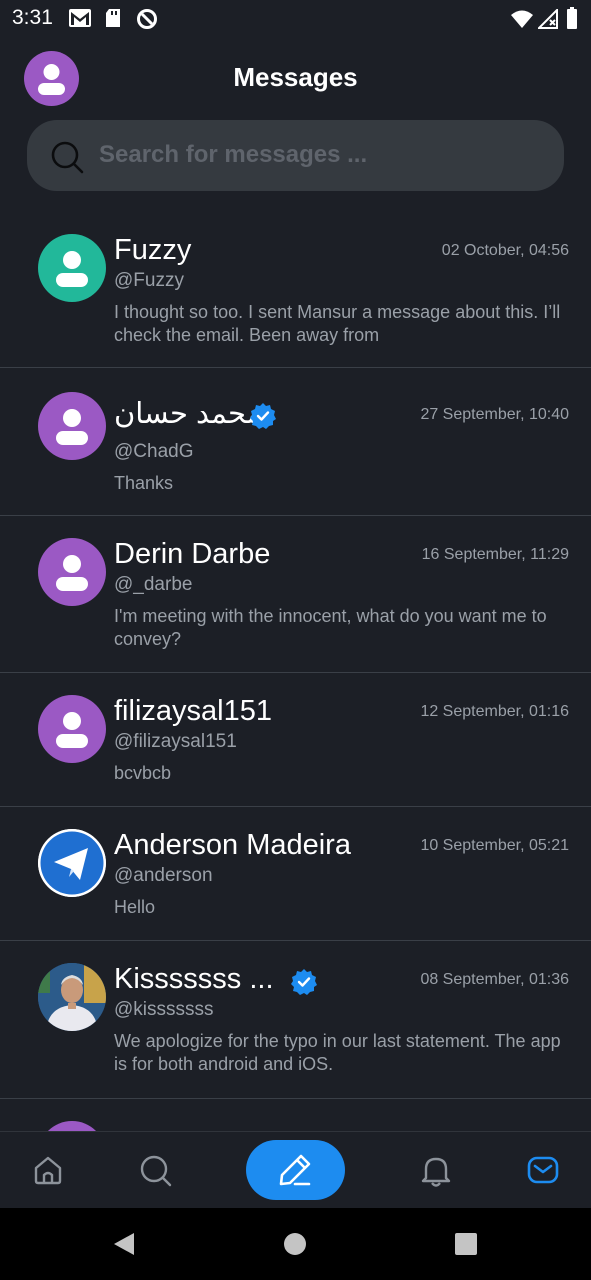 This screenshot has width=591, height=1280. I want to click on bottom-nav, so click(295, 1169).